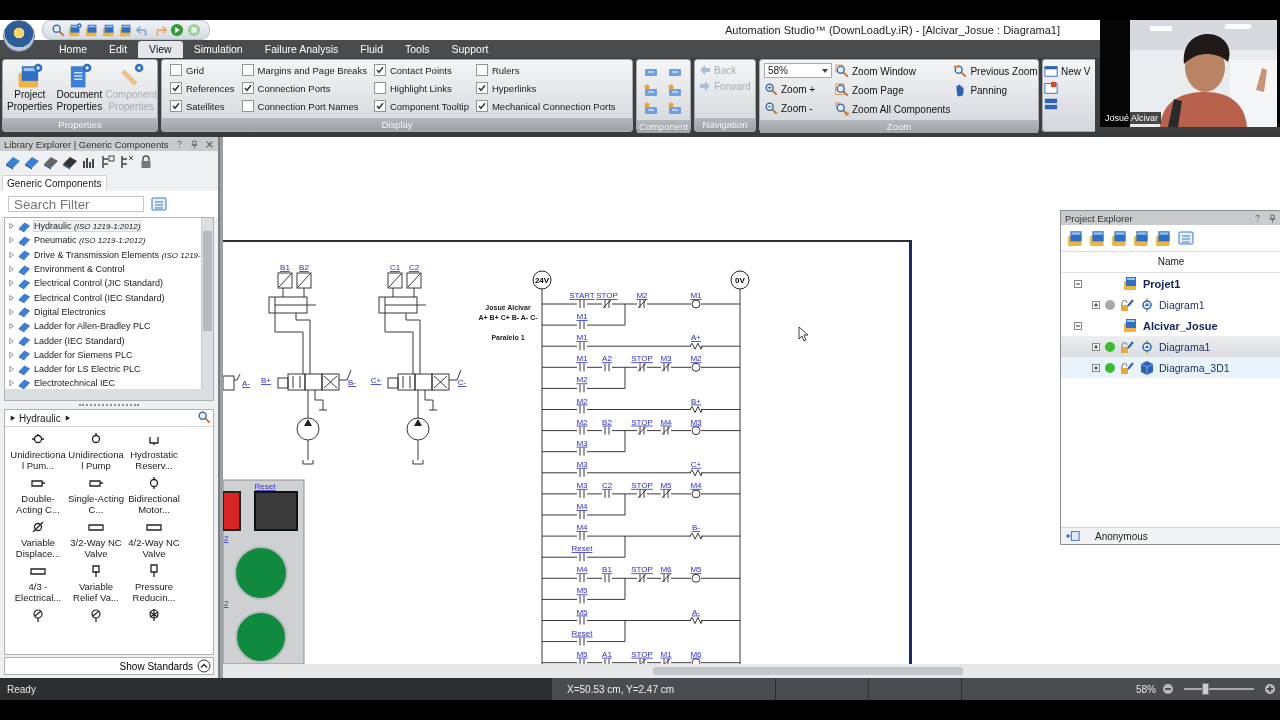  I want to click on properties-button: Document Properties, so click(79, 89).